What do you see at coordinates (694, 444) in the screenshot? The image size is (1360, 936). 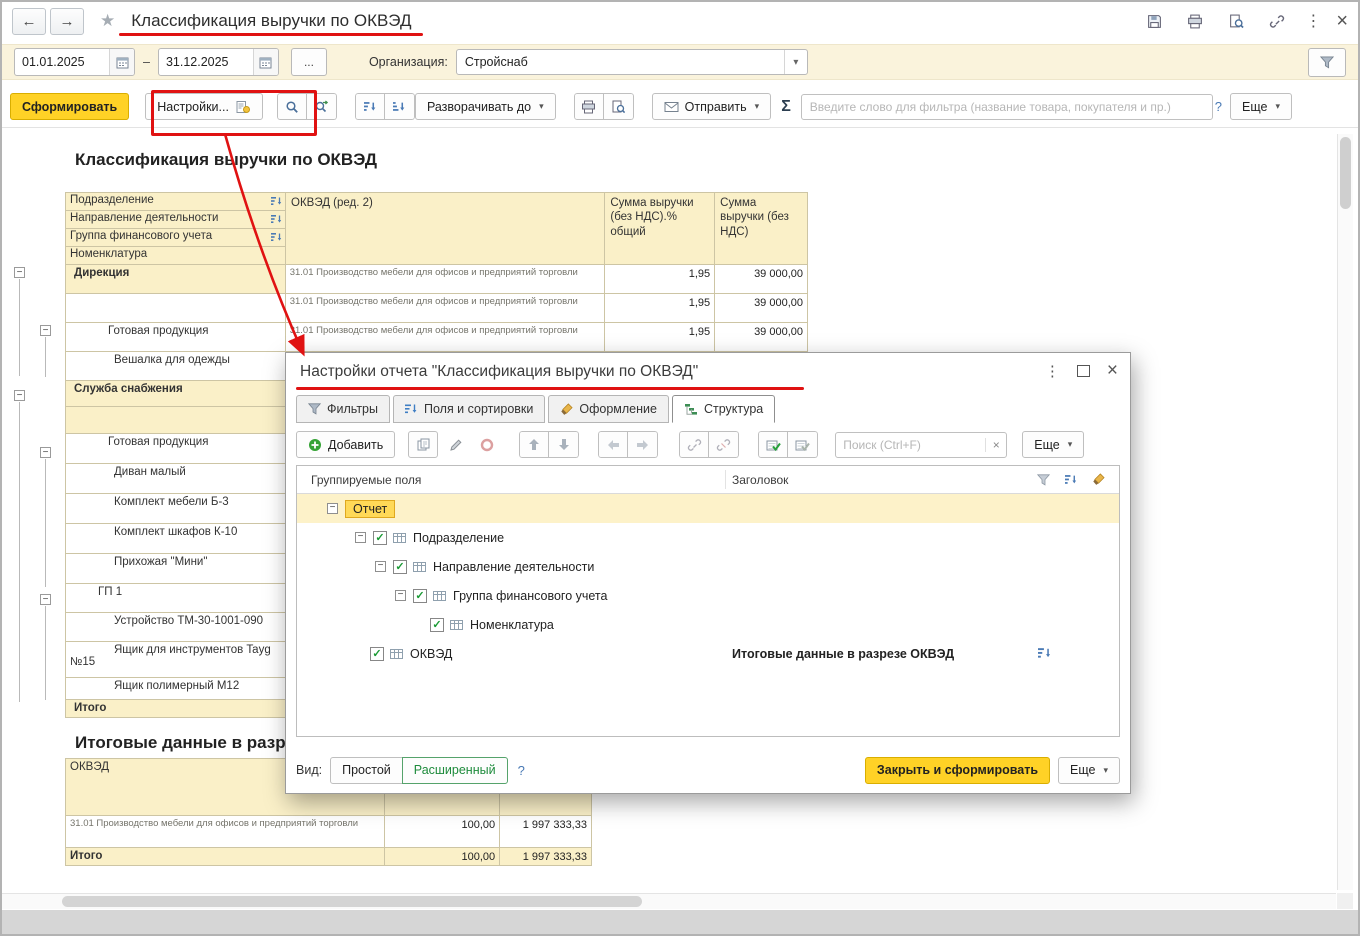 I see `link-button` at bounding box center [694, 444].